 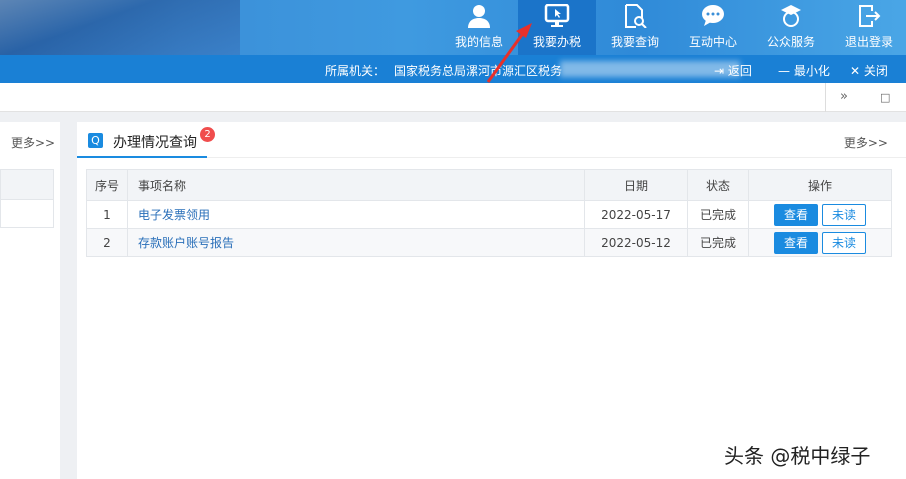 What do you see at coordinates (868, 27) in the screenshot?
I see `nav-logout: 退出登录` at bounding box center [868, 27].